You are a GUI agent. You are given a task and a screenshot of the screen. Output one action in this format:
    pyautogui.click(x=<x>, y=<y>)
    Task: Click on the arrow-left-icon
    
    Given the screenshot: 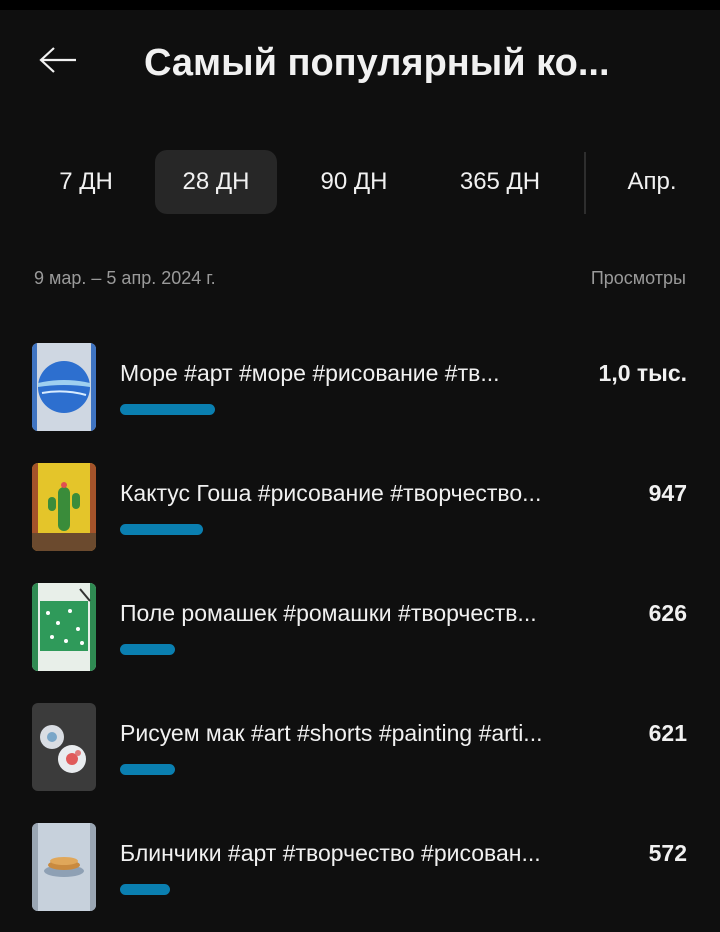 What is the action you would take?
    pyautogui.click(x=58, y=62)
    